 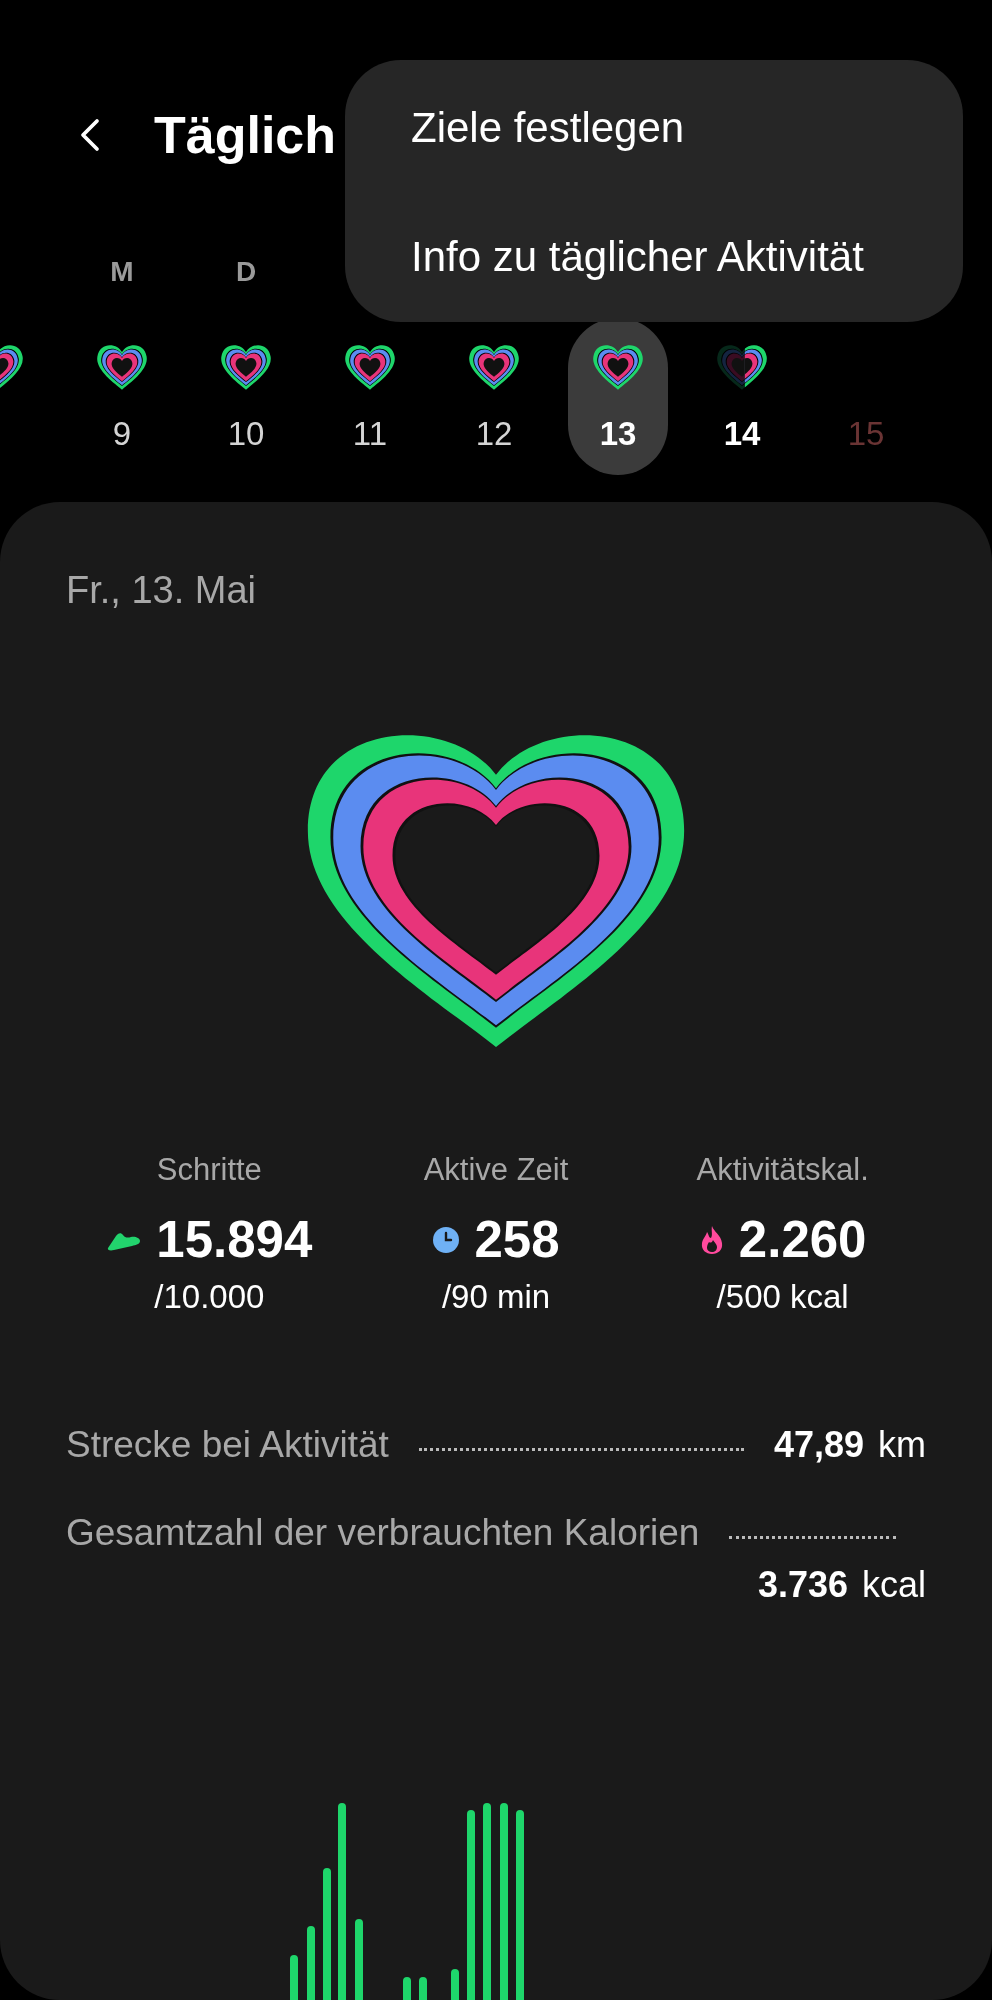 What do you see at coordinates (234, 1240) in the screenshot?
I see `stat-value: 15.894` at bounding box center [234, 1240].